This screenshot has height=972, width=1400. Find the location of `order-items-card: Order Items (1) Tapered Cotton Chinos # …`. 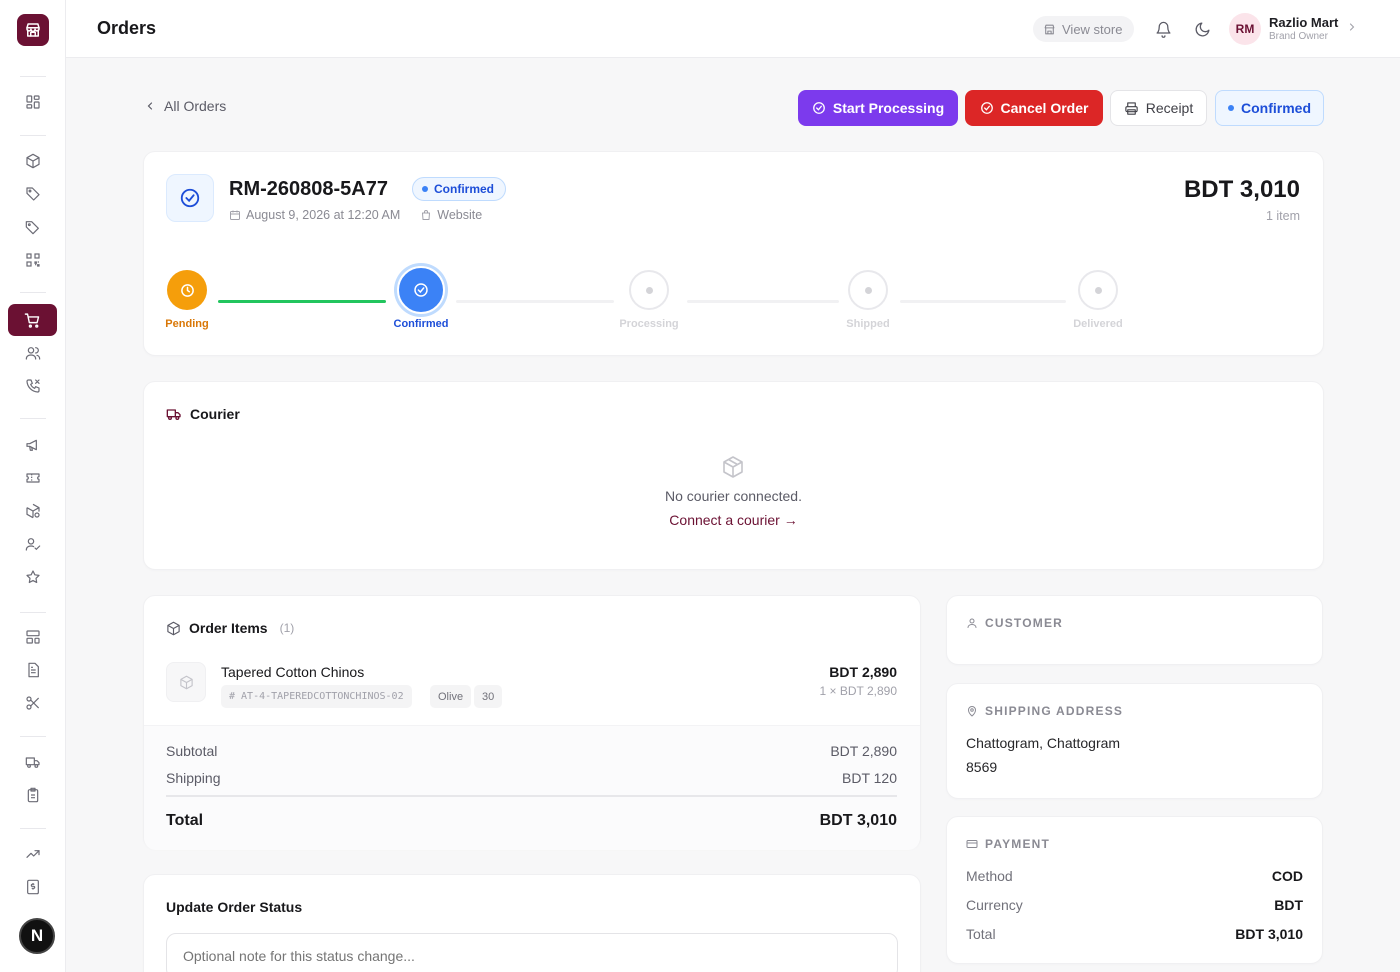

order-items-card: Order Items (1) Tapered Cotton Chinos # … is located at coordinates (532, 722).